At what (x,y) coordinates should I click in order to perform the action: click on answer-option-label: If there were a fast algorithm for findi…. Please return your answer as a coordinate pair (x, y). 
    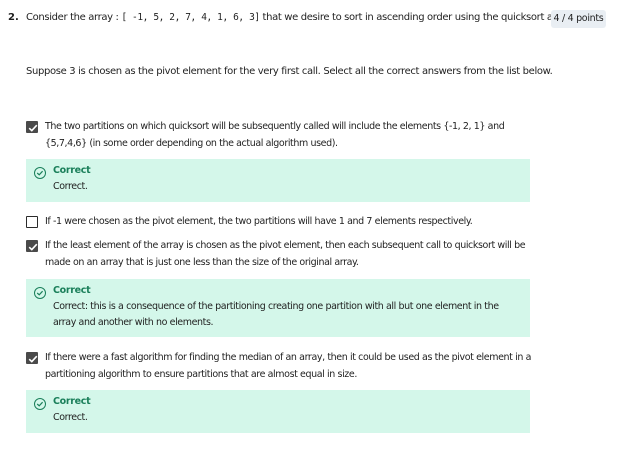
    Looking at the image, I should click on (288, 366).